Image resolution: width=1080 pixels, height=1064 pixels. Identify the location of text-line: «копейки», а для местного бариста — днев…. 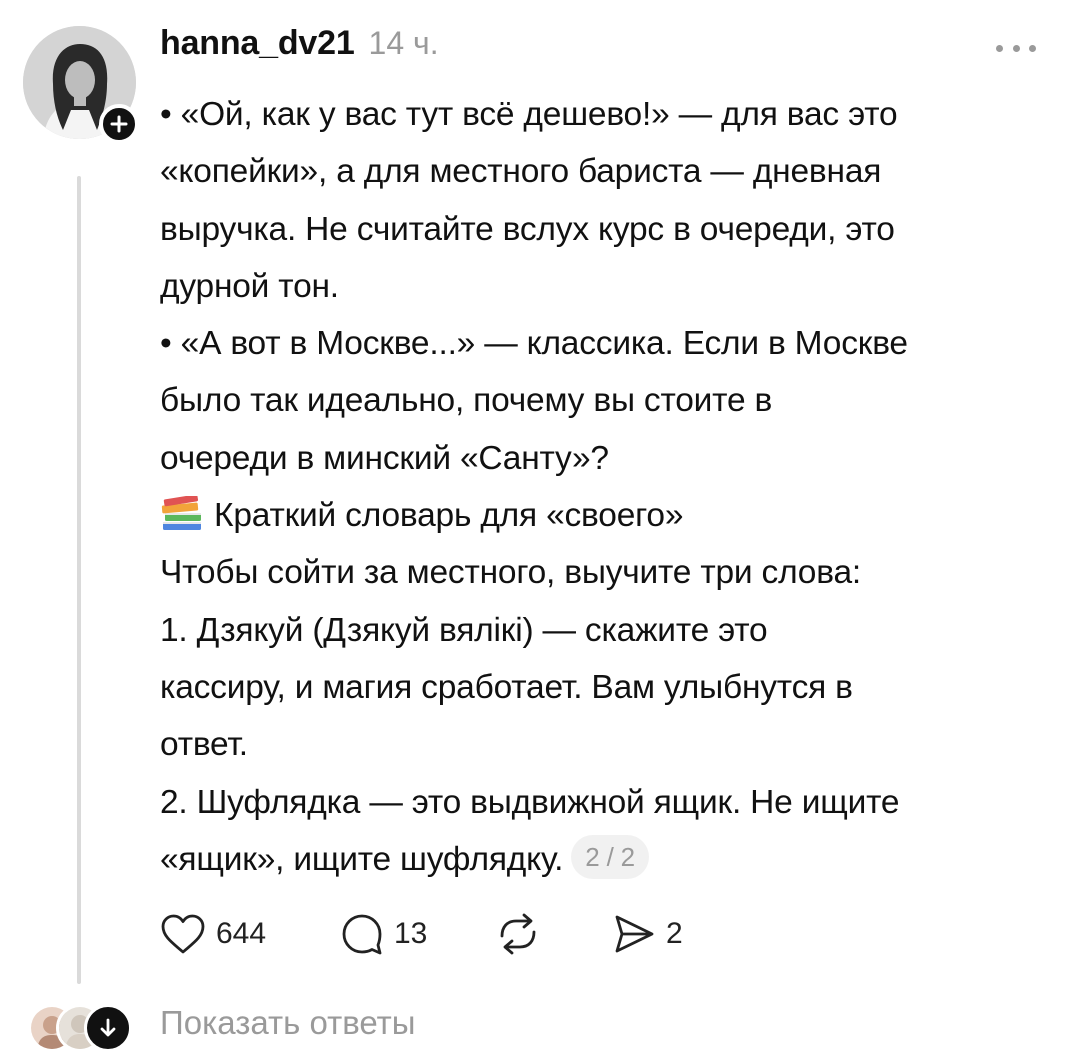
(521, 172).